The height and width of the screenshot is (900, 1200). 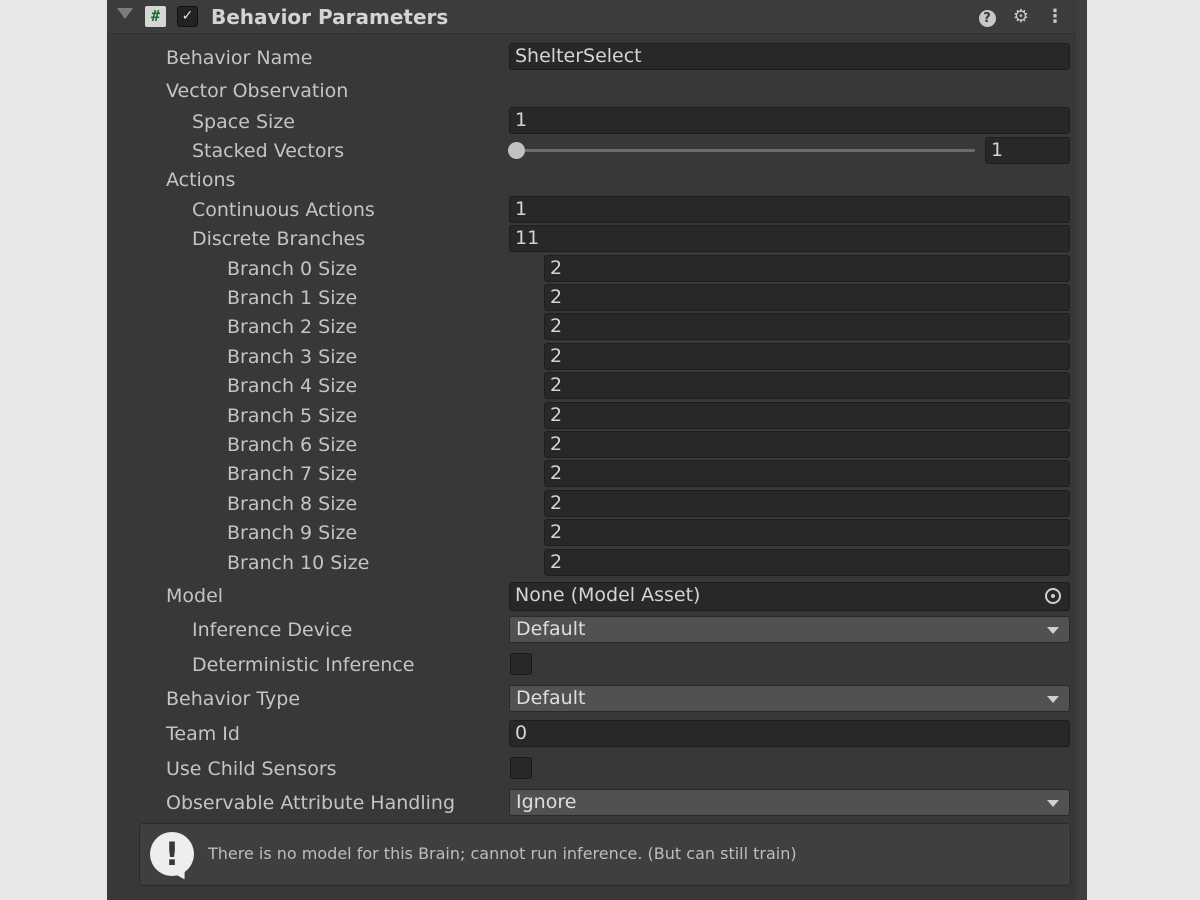 I want to click on help-icon-glyph: ?, so click(x=987, y=18).